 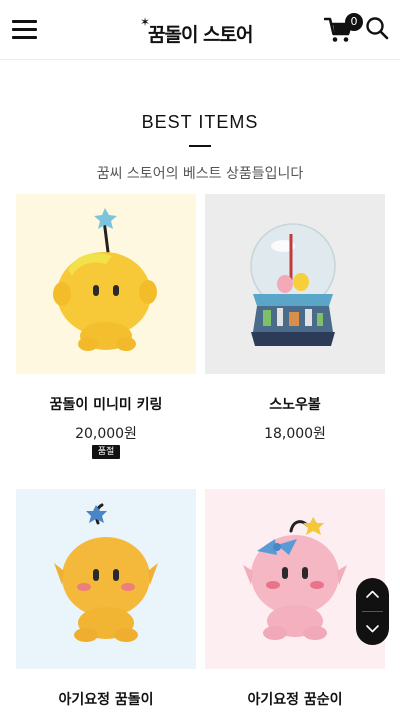 What do you see at coordinates (106, 699) in the screenshot?
I see `product-name: 아기요정 꿈돌이` at bounding box center [106, 699].